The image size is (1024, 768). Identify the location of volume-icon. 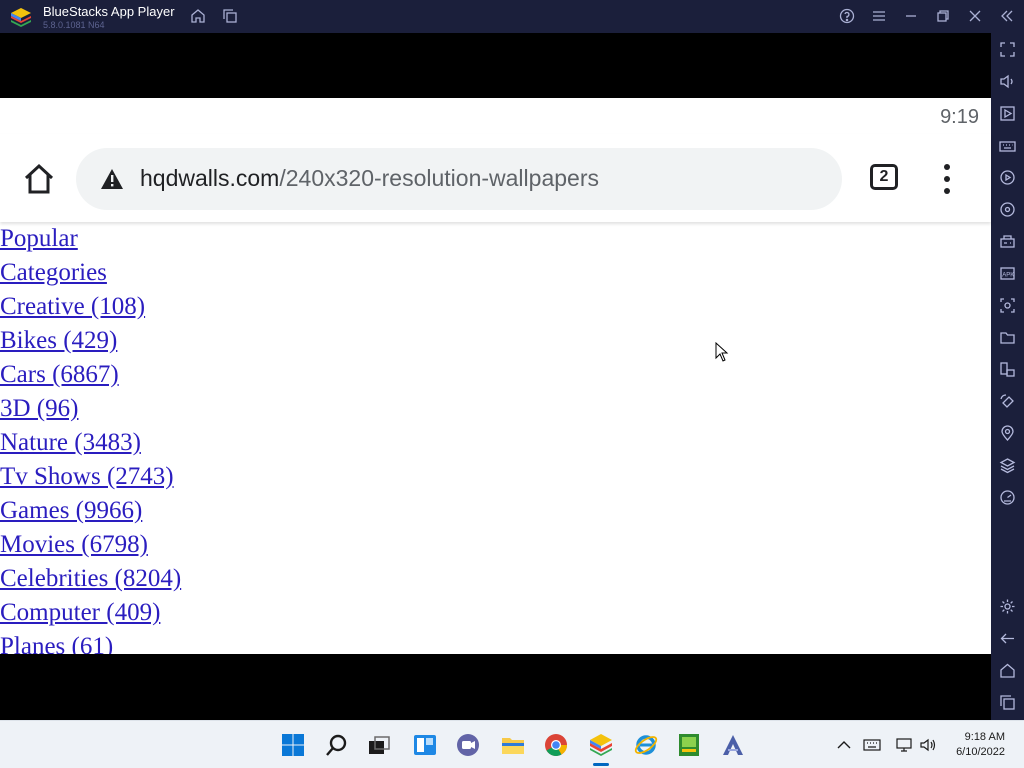
(1007, 81).